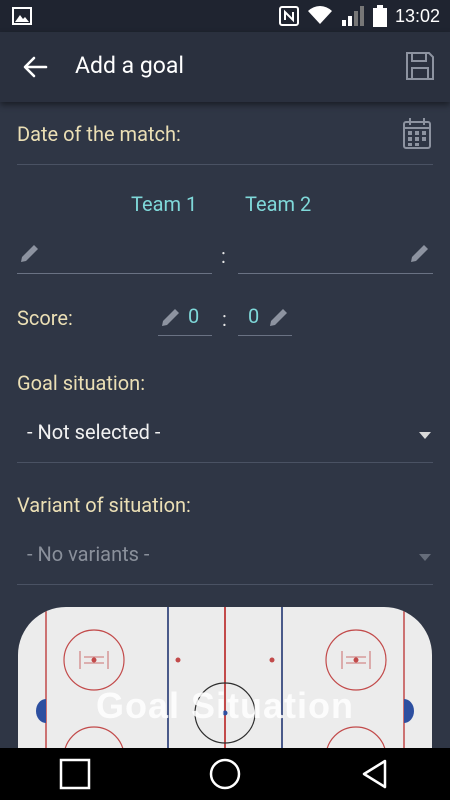  I want to click on app-bar: Add a goal, so click(225, 67).